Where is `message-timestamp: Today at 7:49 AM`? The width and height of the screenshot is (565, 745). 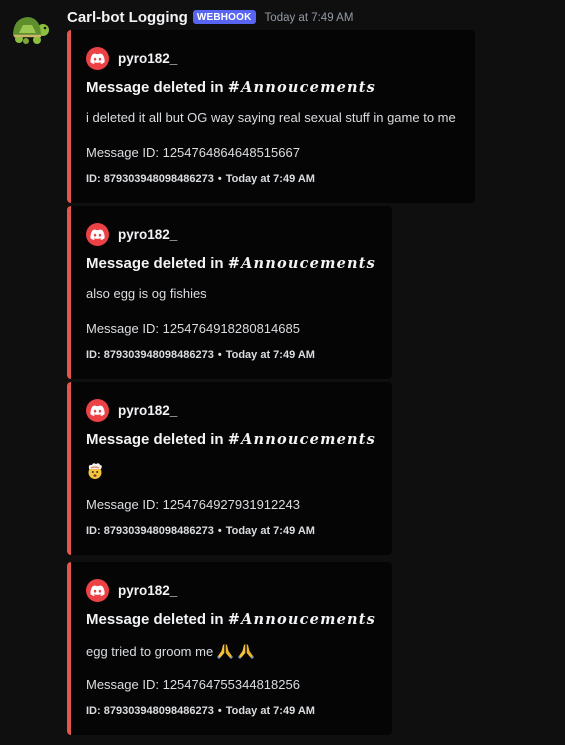 message-timestamp: Today at 7:49 AM is located at coordinates (309, 18).